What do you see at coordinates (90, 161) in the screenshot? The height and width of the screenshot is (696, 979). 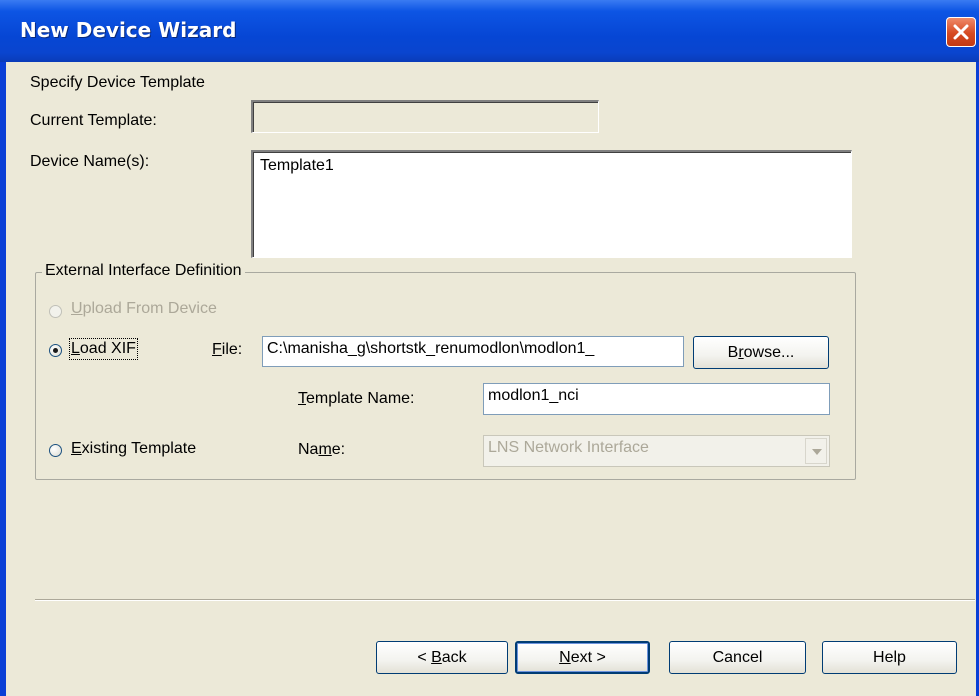 I see `device-names-label: Device Name(s):` at bounding box center [90, 161].